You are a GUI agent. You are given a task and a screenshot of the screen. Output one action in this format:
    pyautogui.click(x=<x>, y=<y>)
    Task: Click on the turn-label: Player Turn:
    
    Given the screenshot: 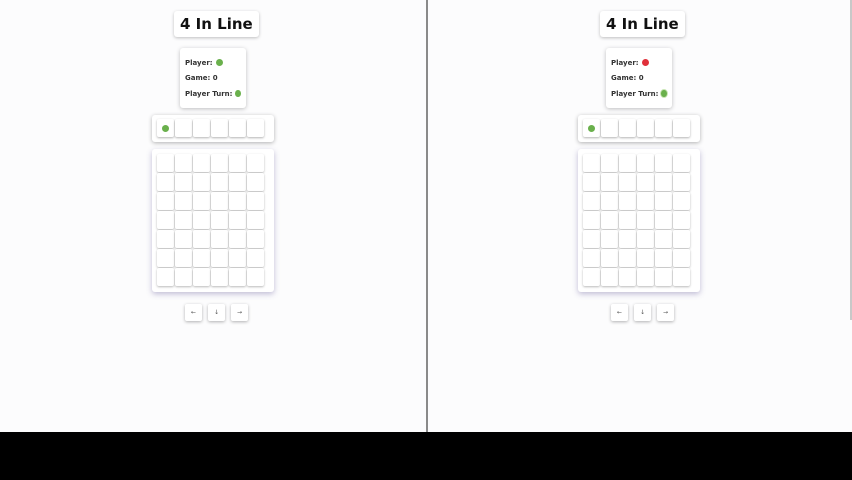 What is the action you would take?
    pyautogui.click(x=635, y=93)
    